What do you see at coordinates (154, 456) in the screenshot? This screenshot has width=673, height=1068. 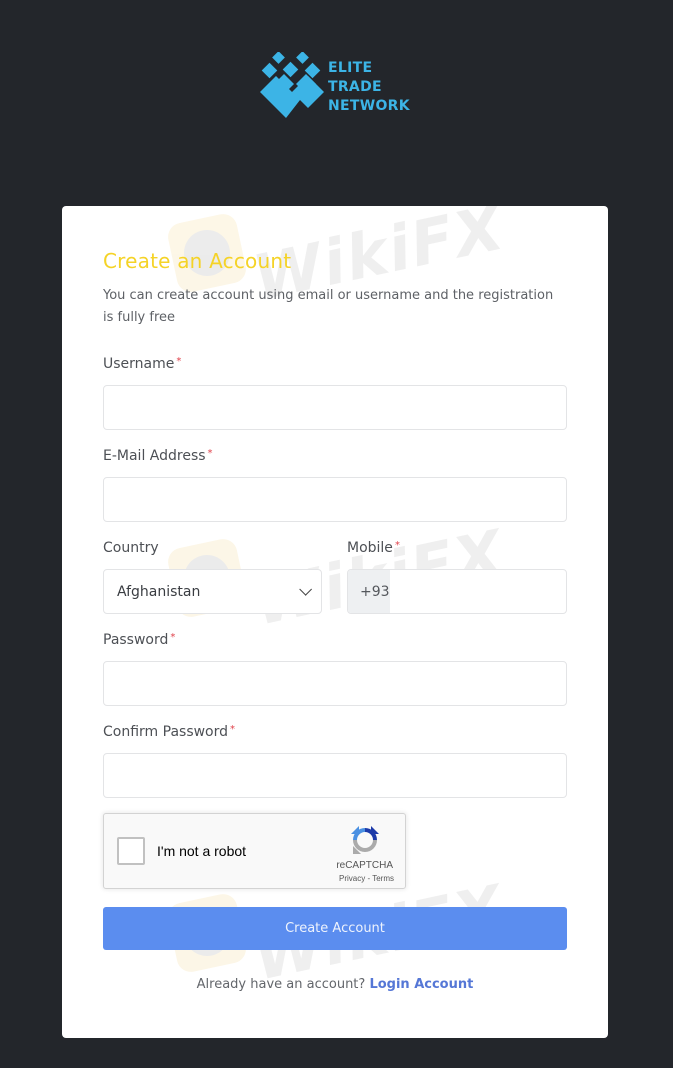 I see `email-label-text: E-Mail Address` at bounding box center [154, 456].